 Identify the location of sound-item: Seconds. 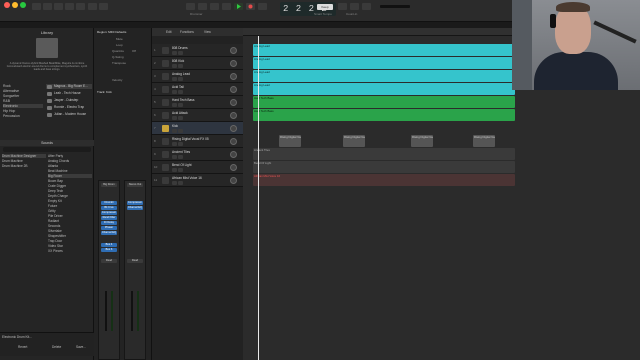
(54, 226).